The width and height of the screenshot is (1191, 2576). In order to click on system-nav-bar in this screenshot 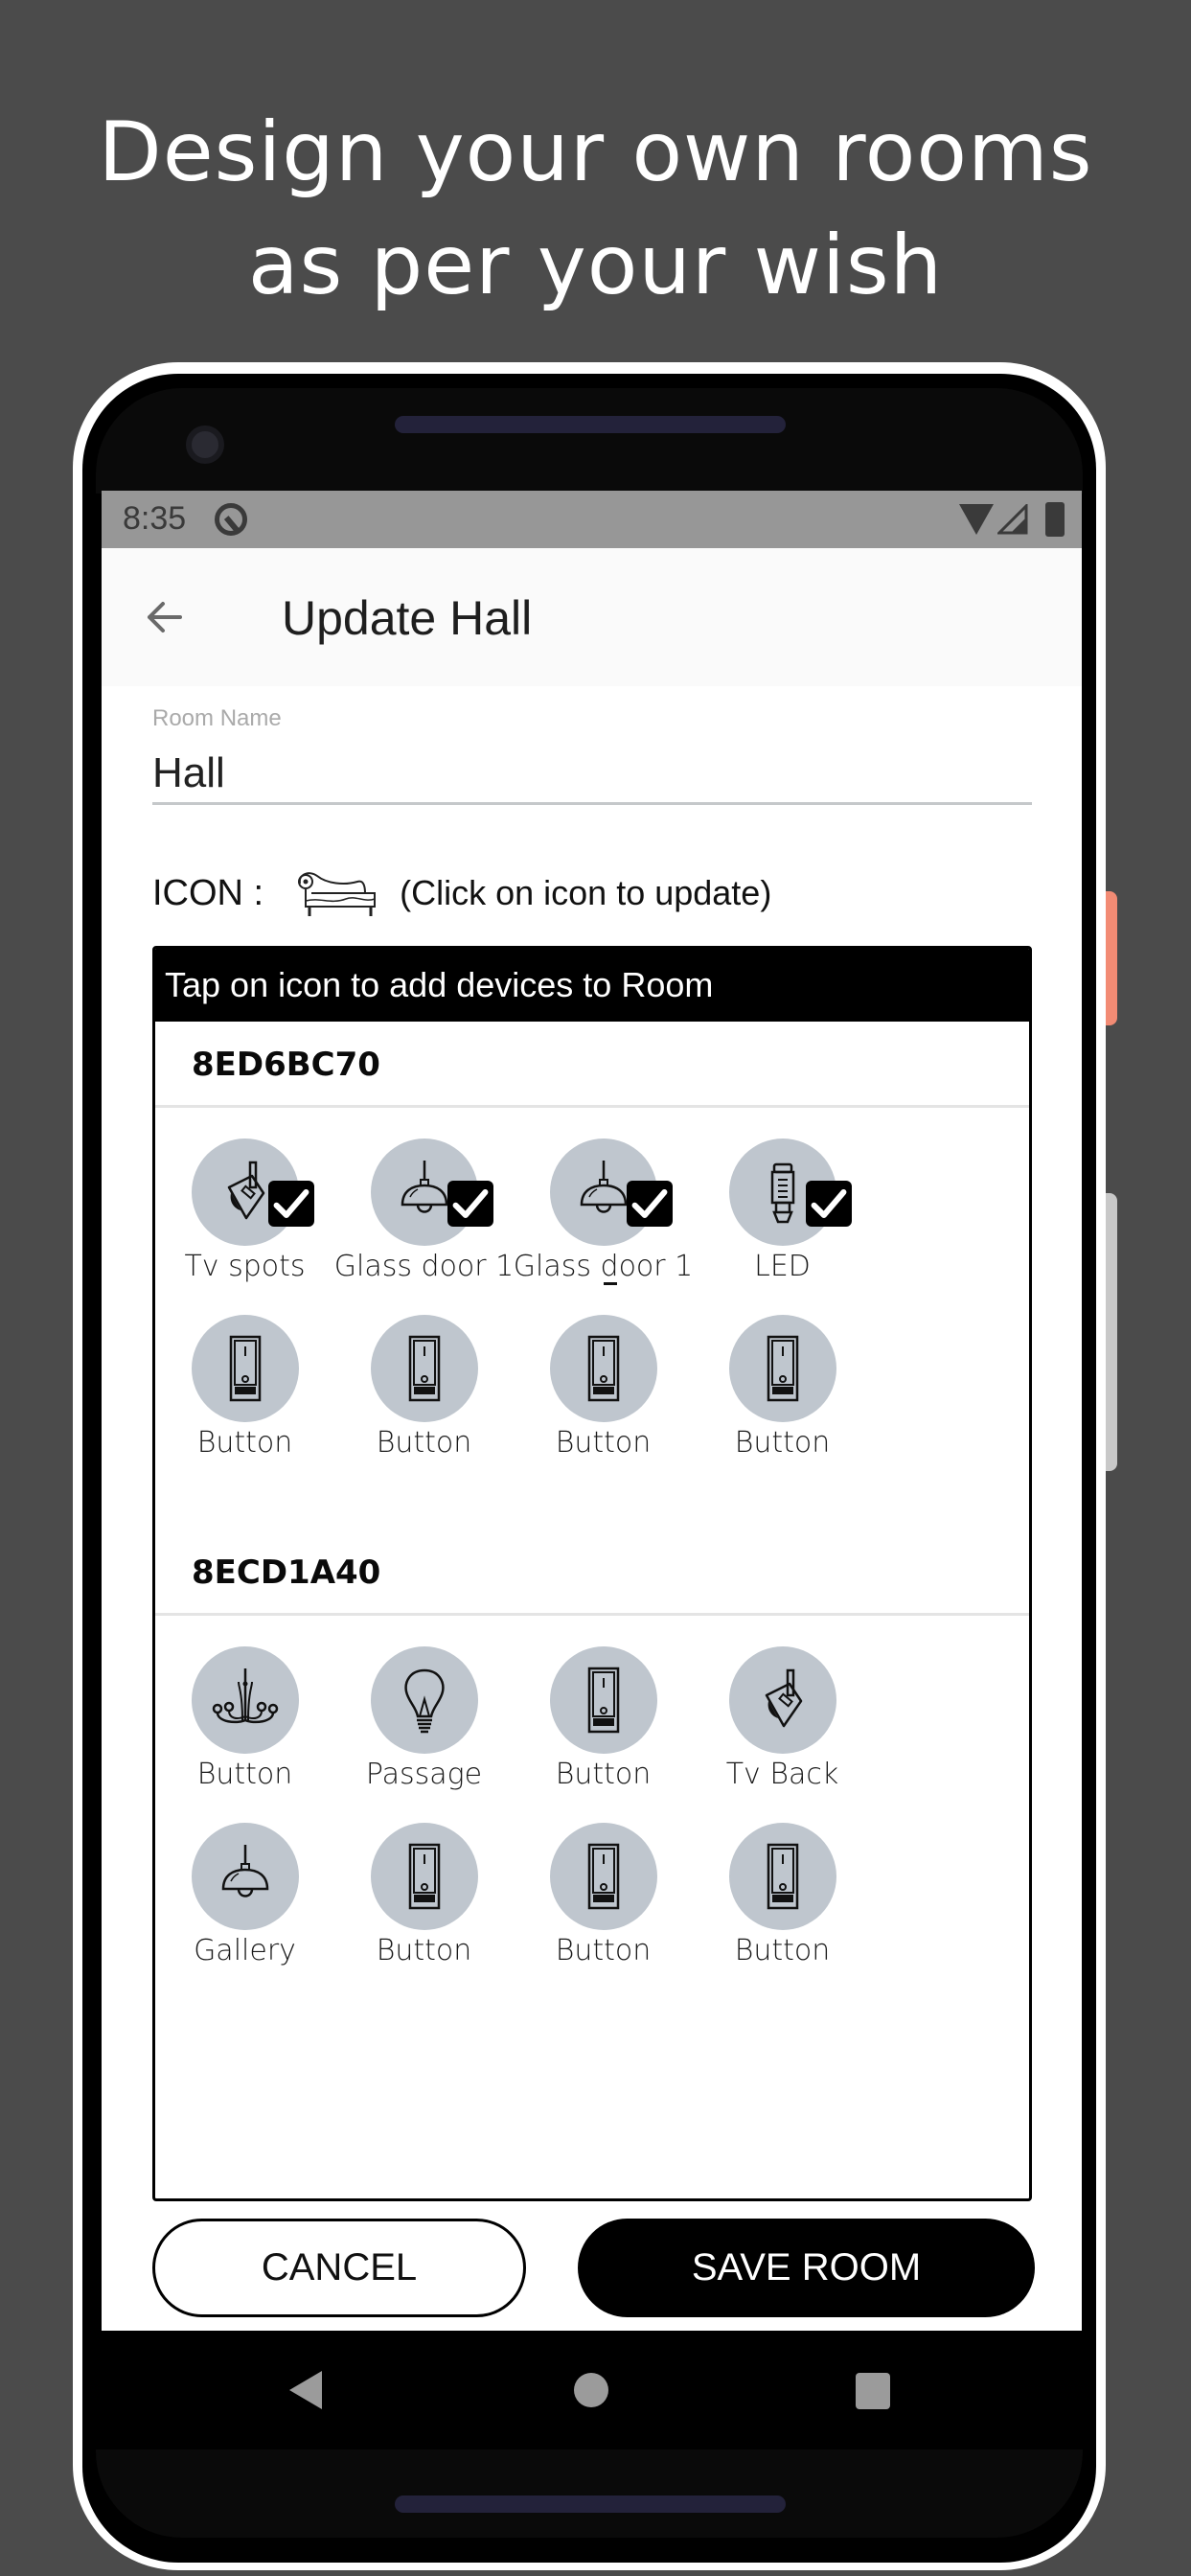, I will do `click(592, 2390)`.